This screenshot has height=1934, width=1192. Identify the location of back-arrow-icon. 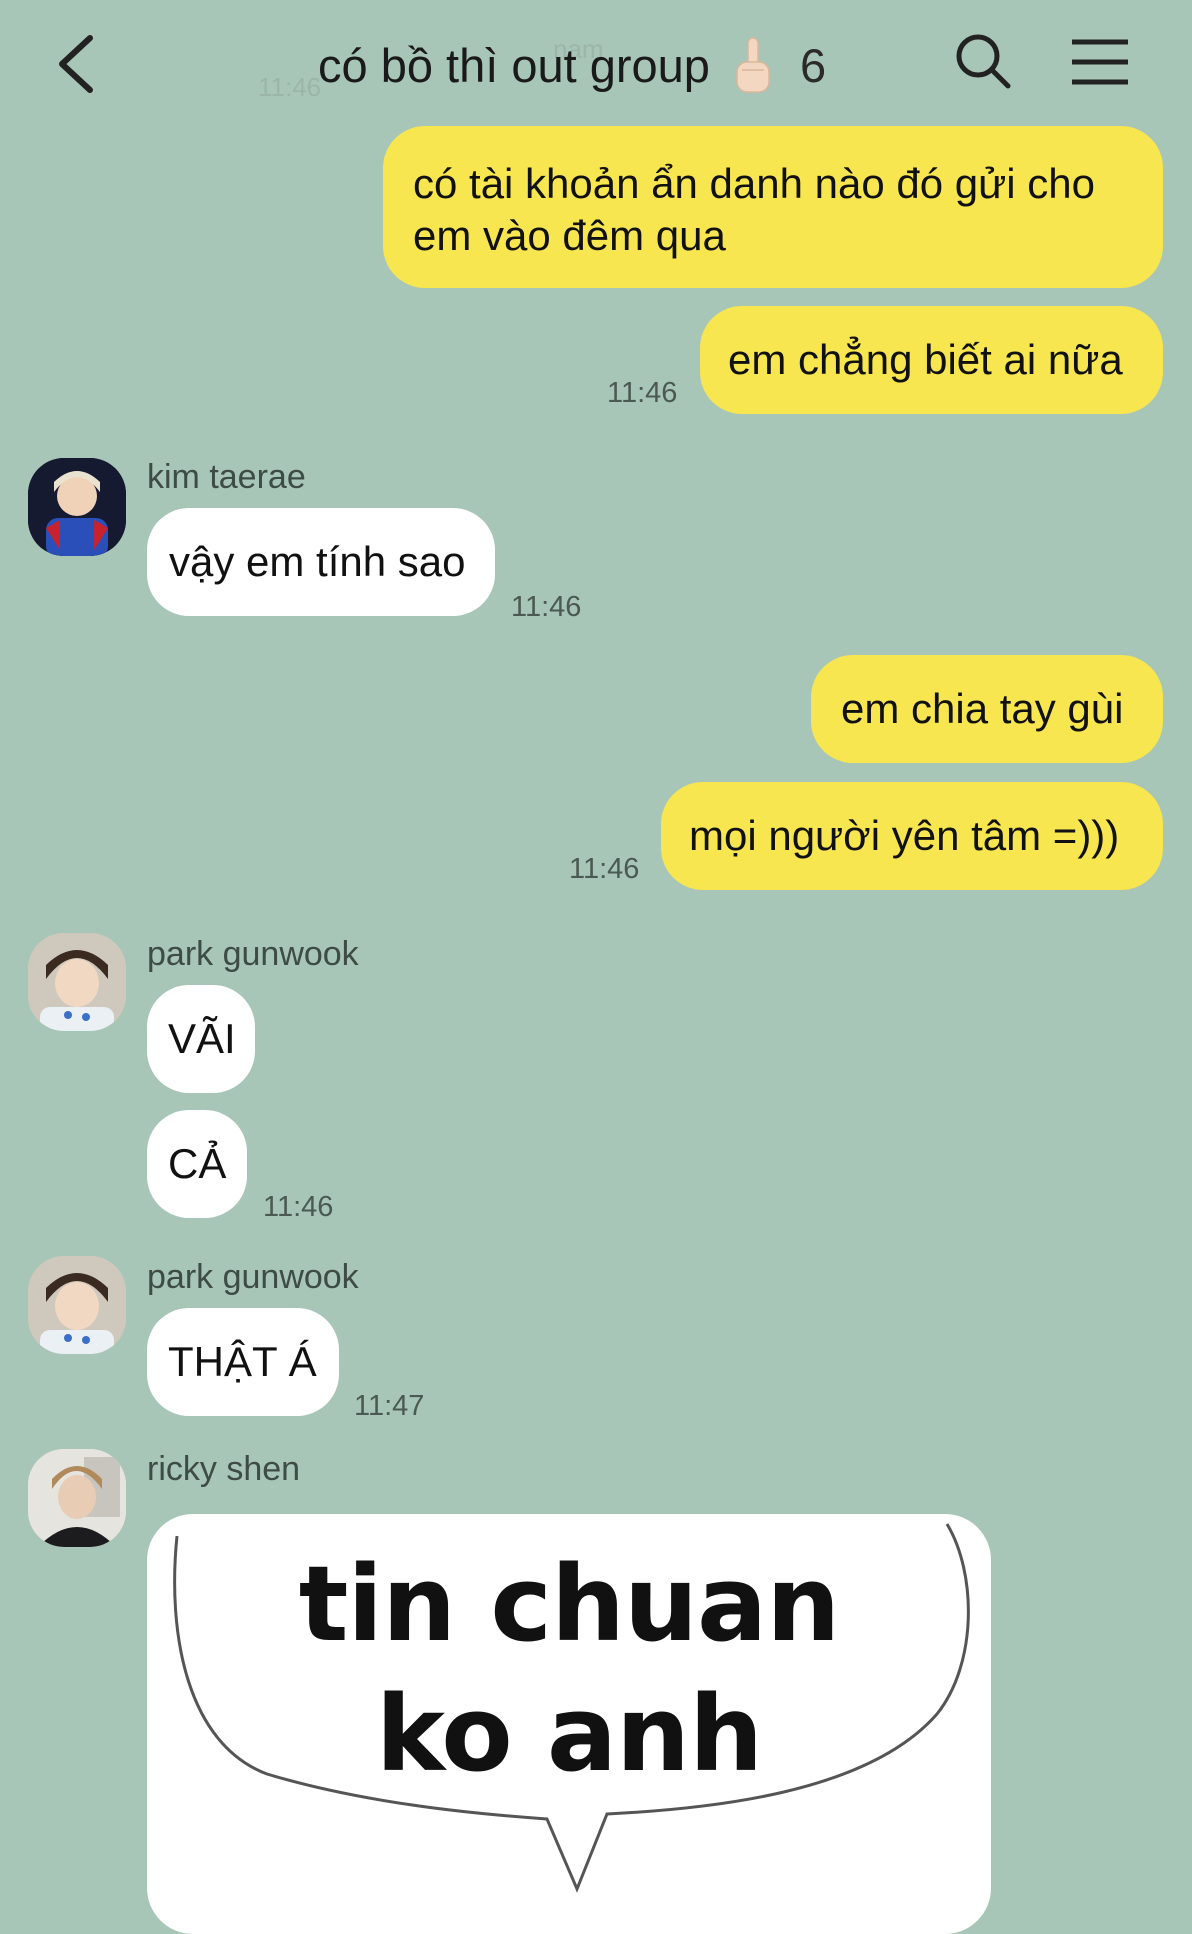
(77, 64).